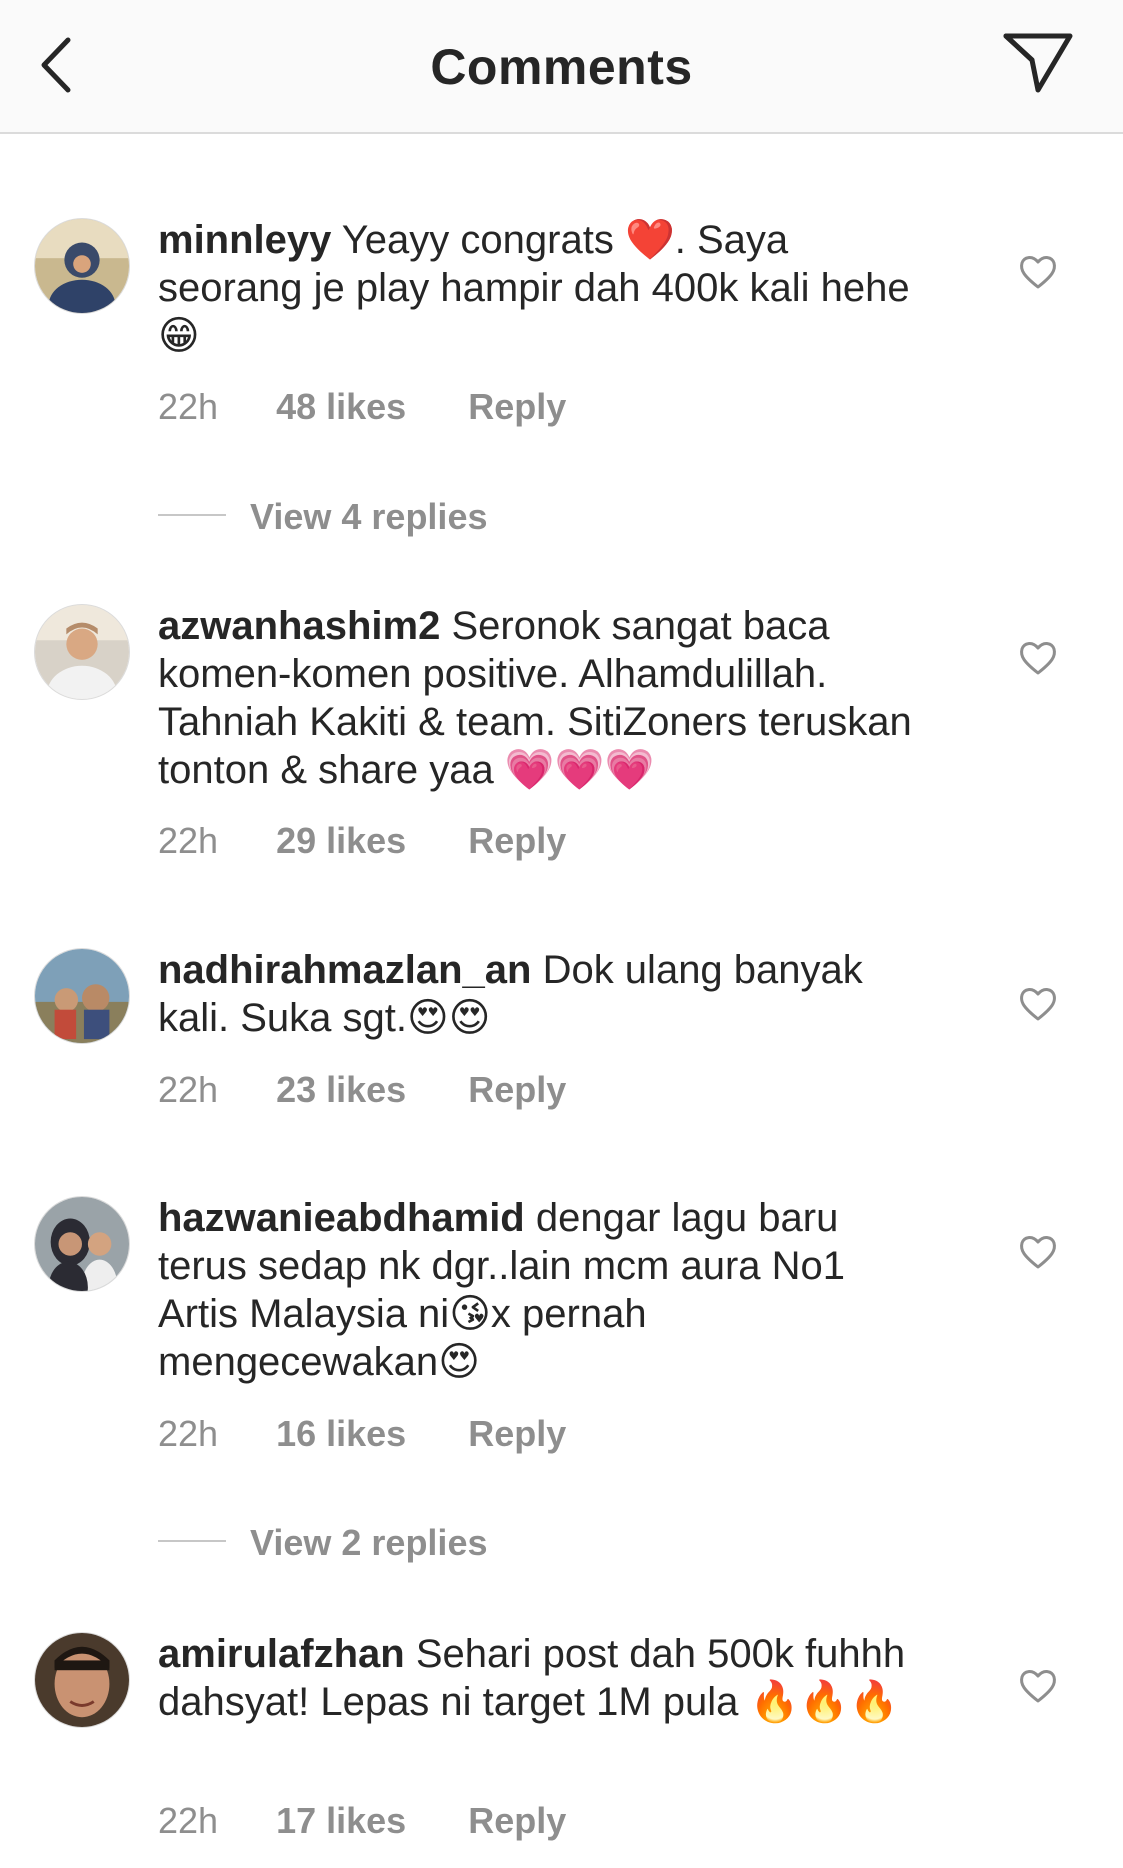 The image size is (1123, 1868). What do you see at coordinates (369, 1542) in the screenshot?
I see `view-replies-label: View 2 replies` at bounding box center [369, 1542].